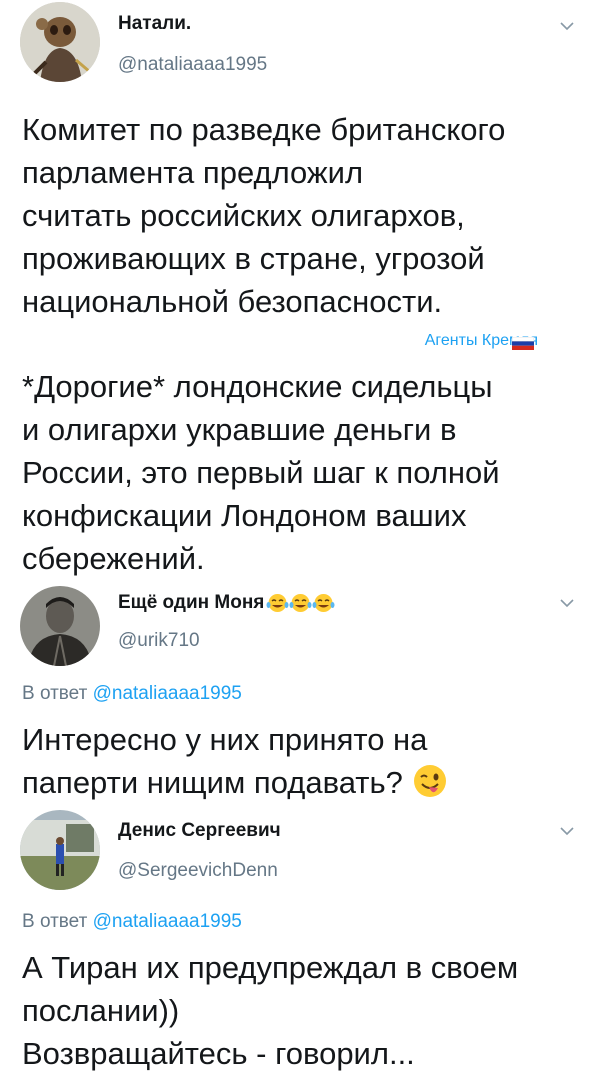 The height and width of the screenshot is (1080, 594). What do you see at coordinates (154, 24) in the screenshot?
I see `display-name: Натали.` at bounding box center [154, 24].